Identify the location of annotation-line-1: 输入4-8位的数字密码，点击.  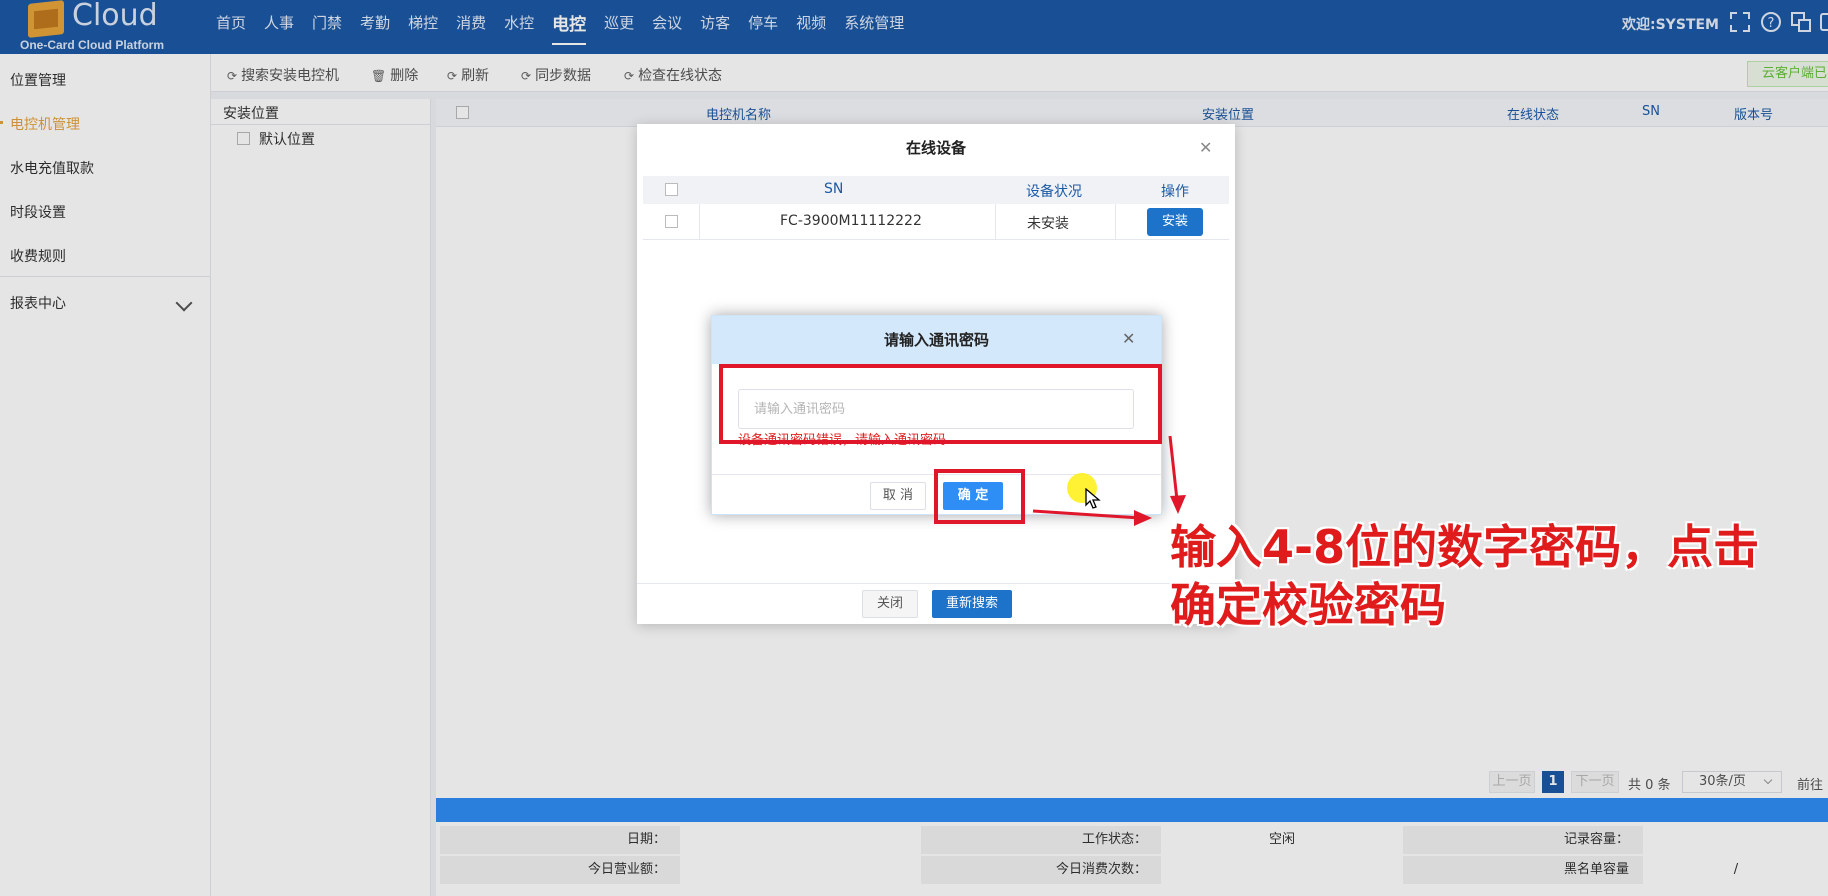
(1465, 547).